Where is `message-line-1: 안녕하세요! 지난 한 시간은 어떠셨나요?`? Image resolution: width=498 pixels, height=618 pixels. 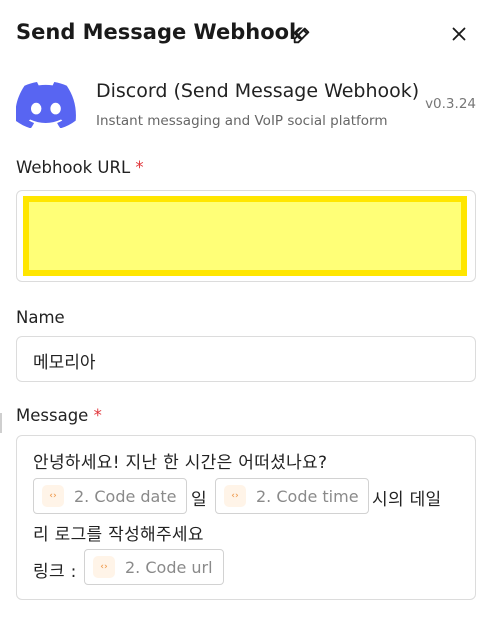 message-line-1: 안녕하세요! 지난 한 시간은 어떠셨나요? is located at coordinates (180, 463).